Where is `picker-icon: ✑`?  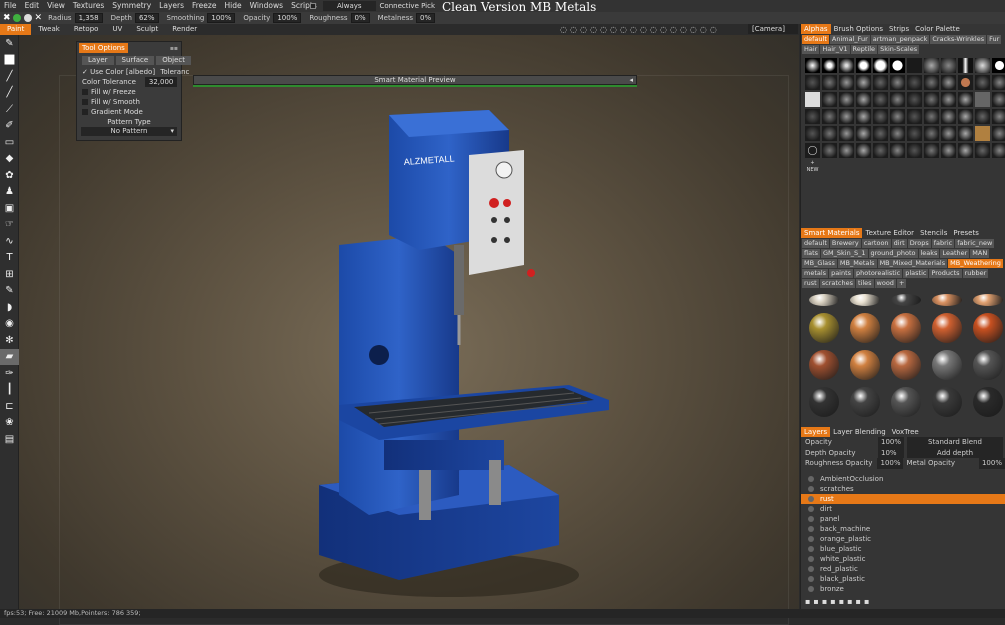 picker-icon: ✑ is located at coordinates (9, 373).